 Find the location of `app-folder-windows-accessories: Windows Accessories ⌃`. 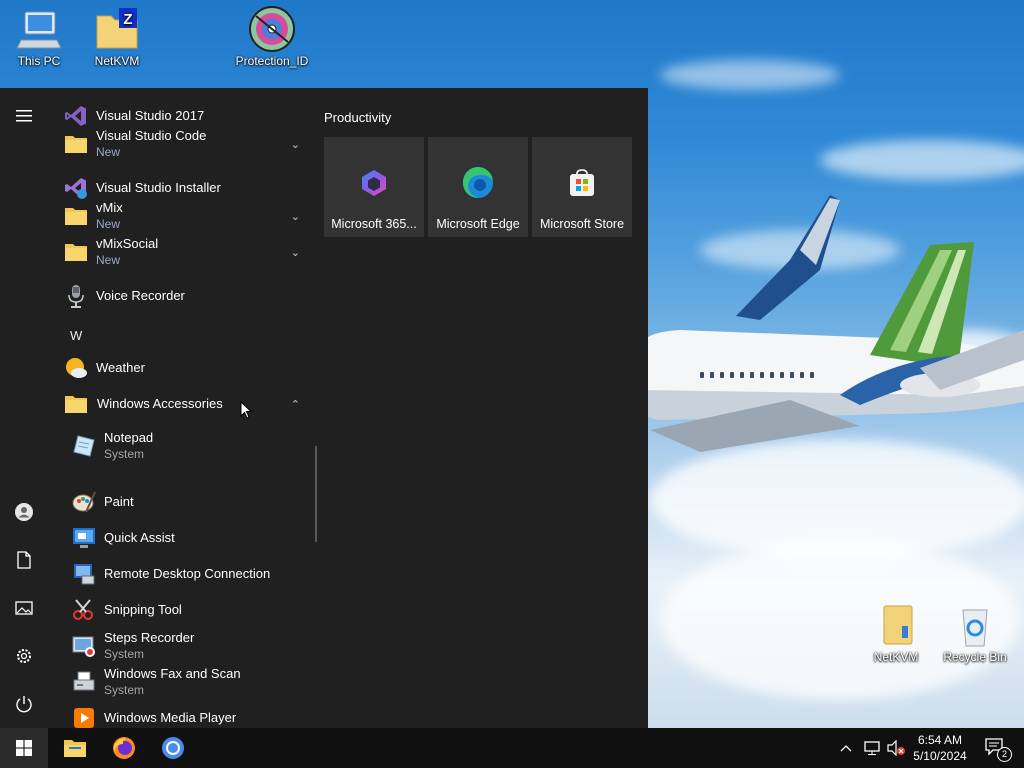

app-folder-windows-accessories: Windows Accessories ⌃ is located at coordinates (182, 404).